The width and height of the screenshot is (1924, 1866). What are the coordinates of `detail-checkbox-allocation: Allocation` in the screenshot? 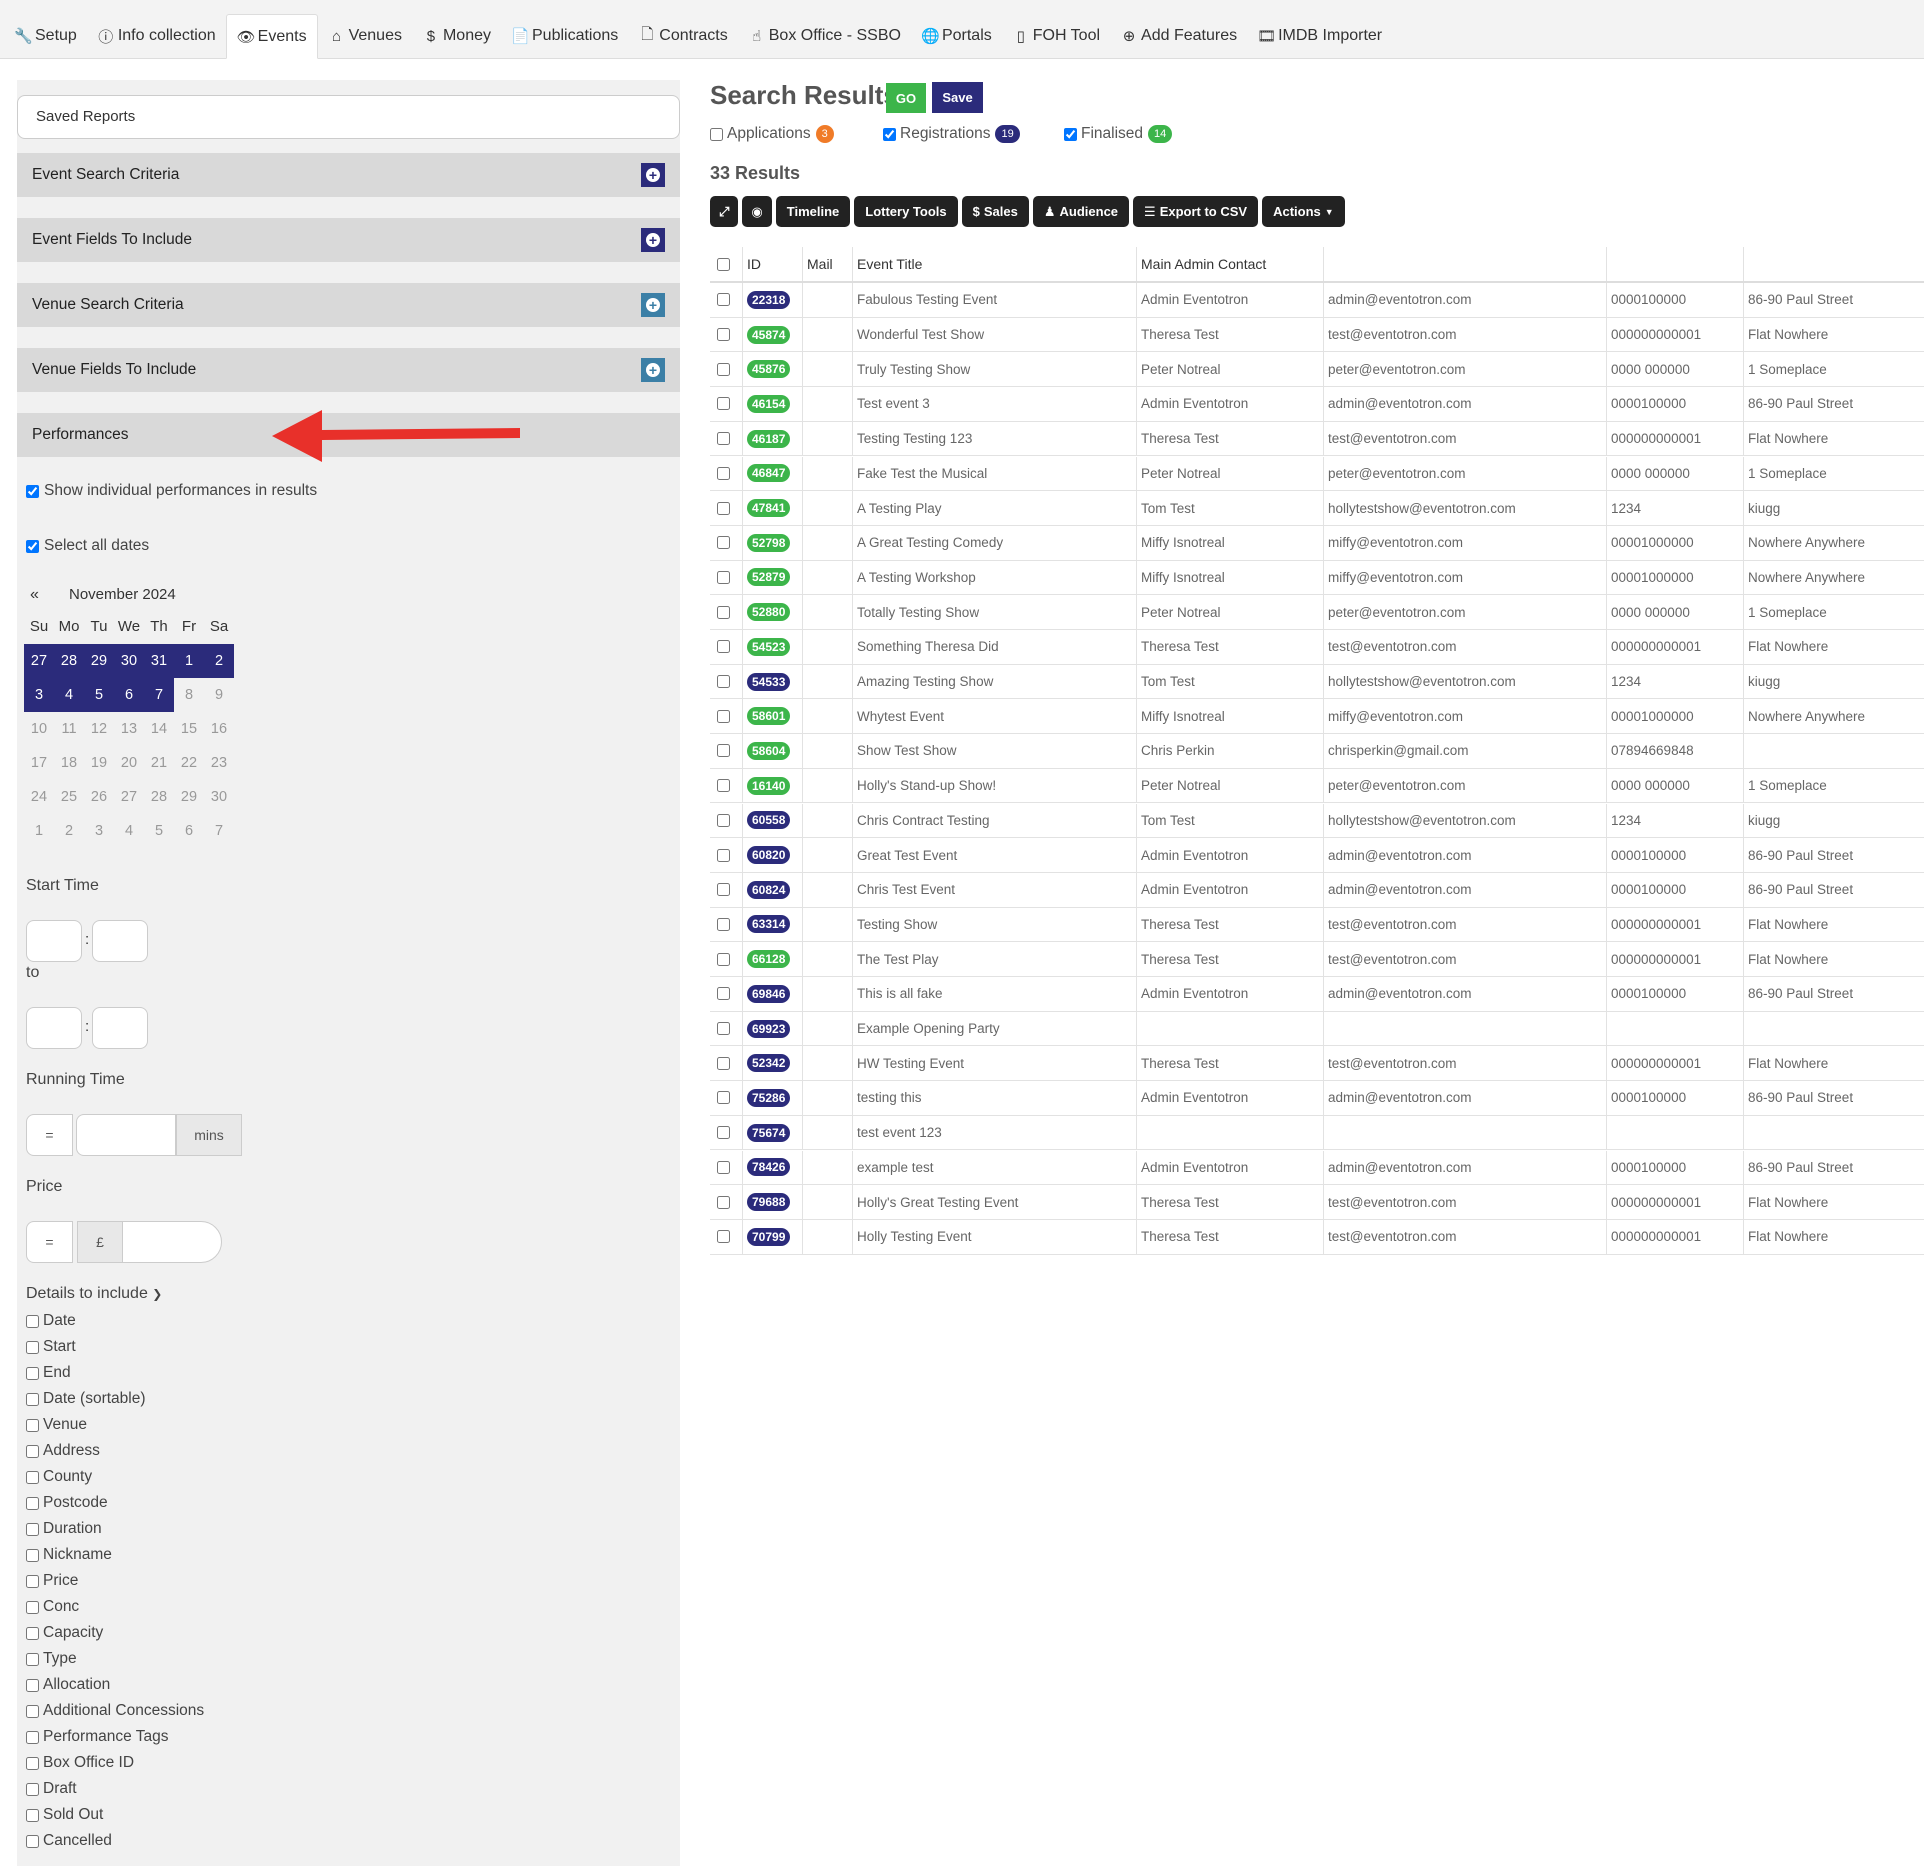 It's located at (68, 1685).